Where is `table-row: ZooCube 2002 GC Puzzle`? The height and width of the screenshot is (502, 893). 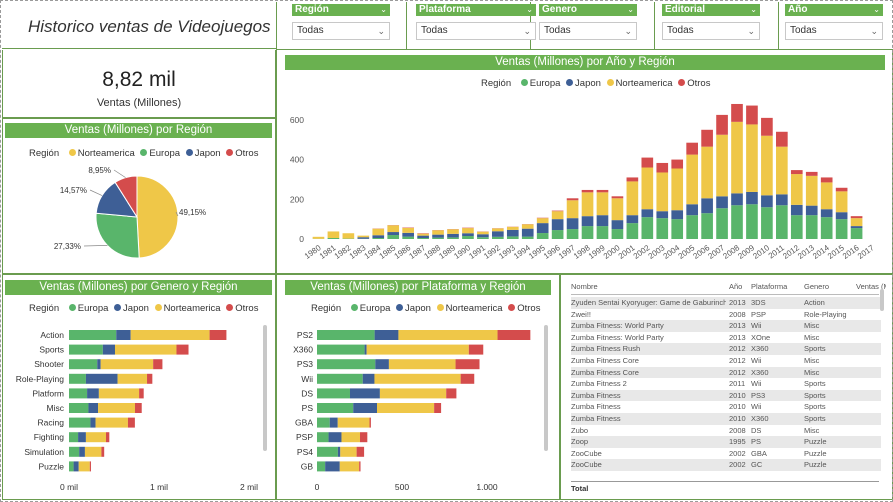
table-row: ZooCube 2002 GC Puzzle is located at coordinates (726, 465).